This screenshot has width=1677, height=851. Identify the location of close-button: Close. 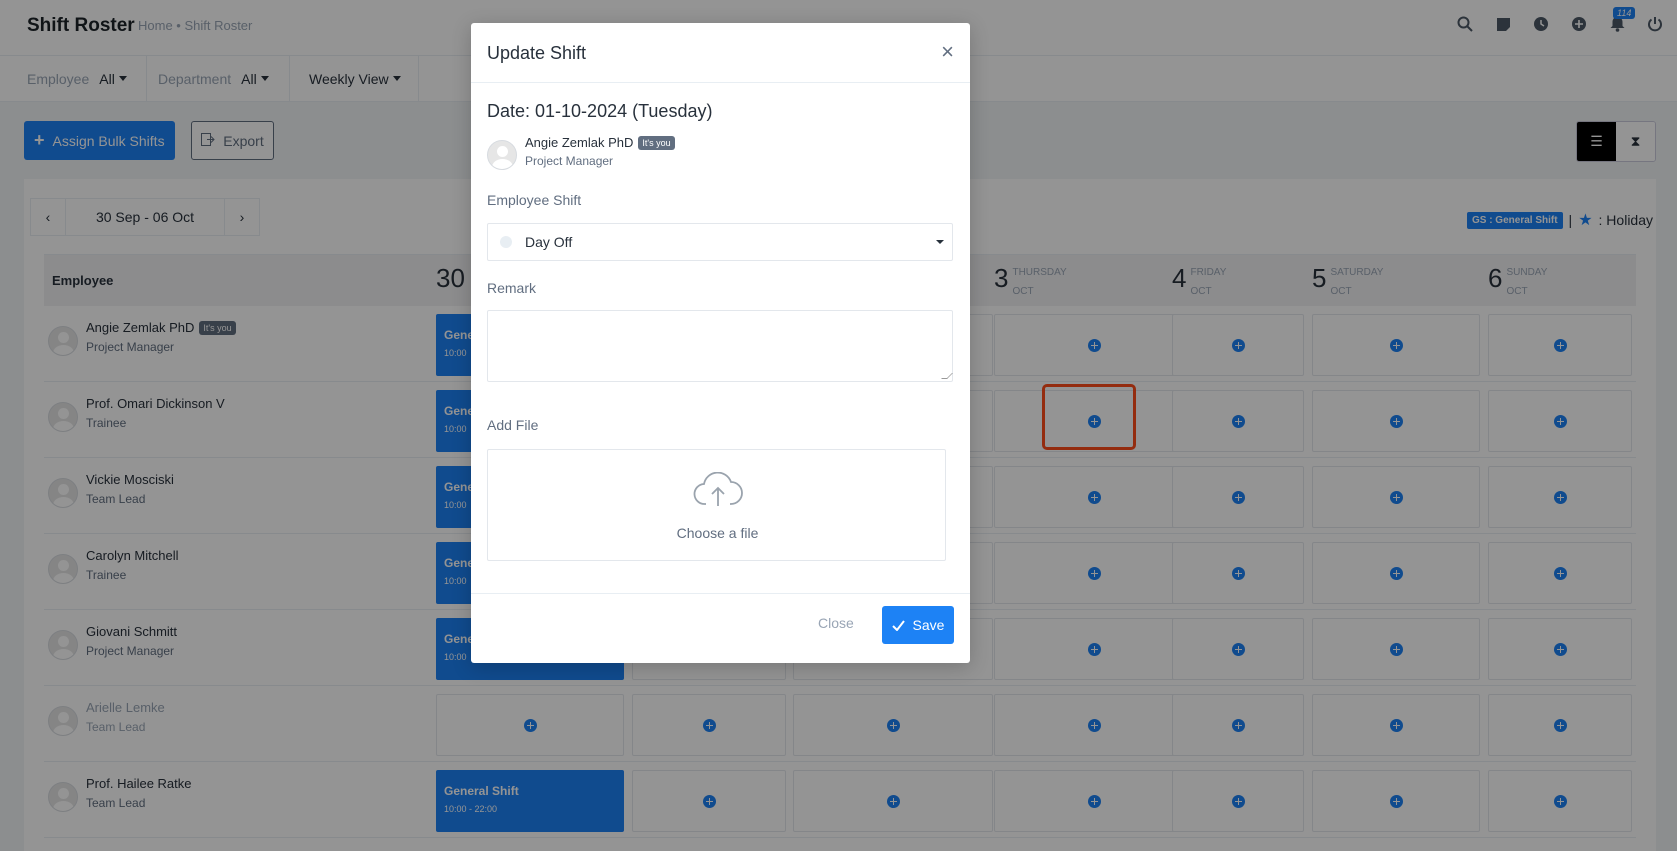
(836, 623).